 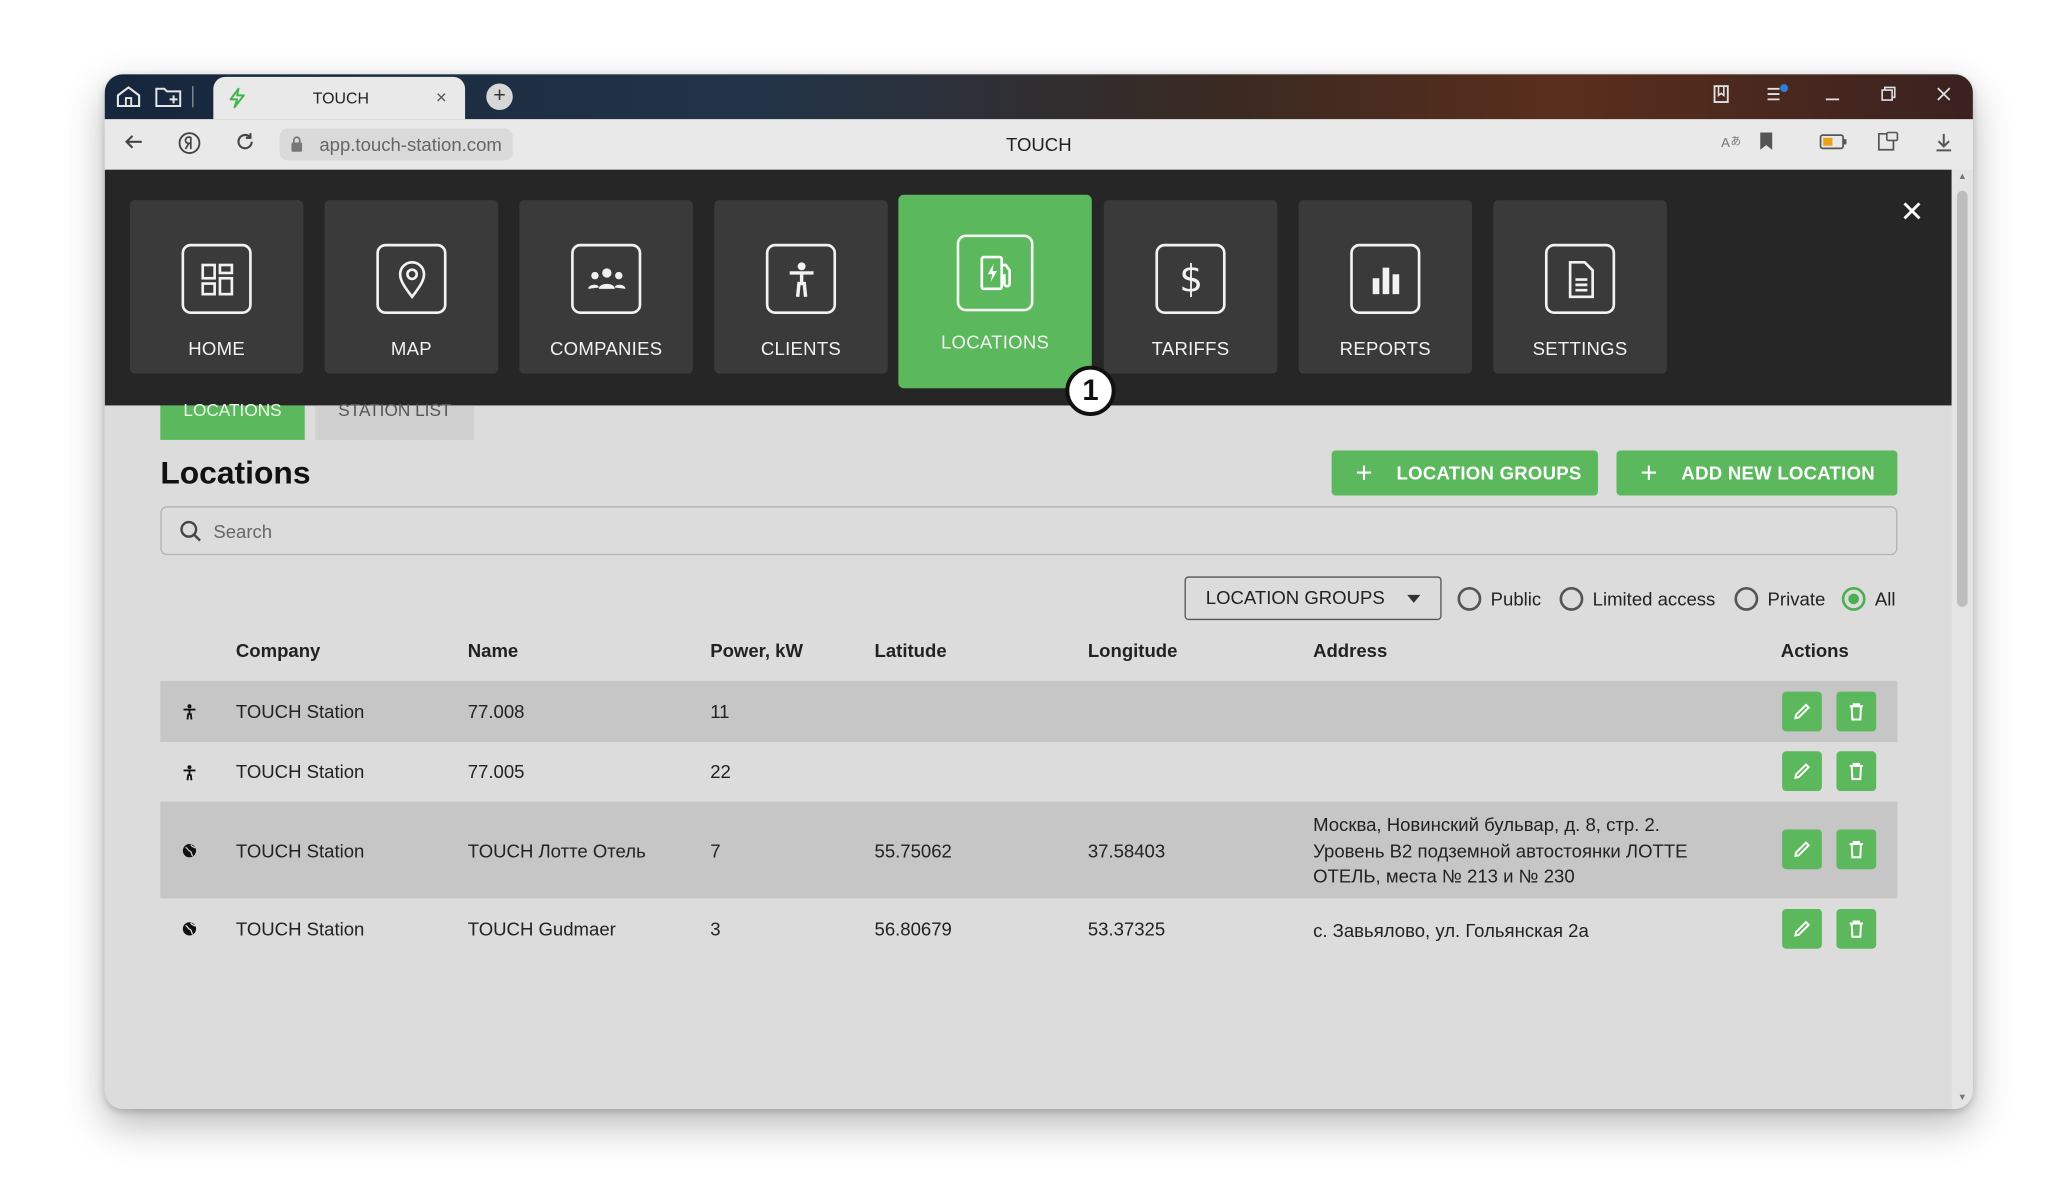 What do you see at coordinates (1962, 639) in the screenshot?
I see `vertical-scrollbar: ▲ ▼` at bounding box center [1962, 639].